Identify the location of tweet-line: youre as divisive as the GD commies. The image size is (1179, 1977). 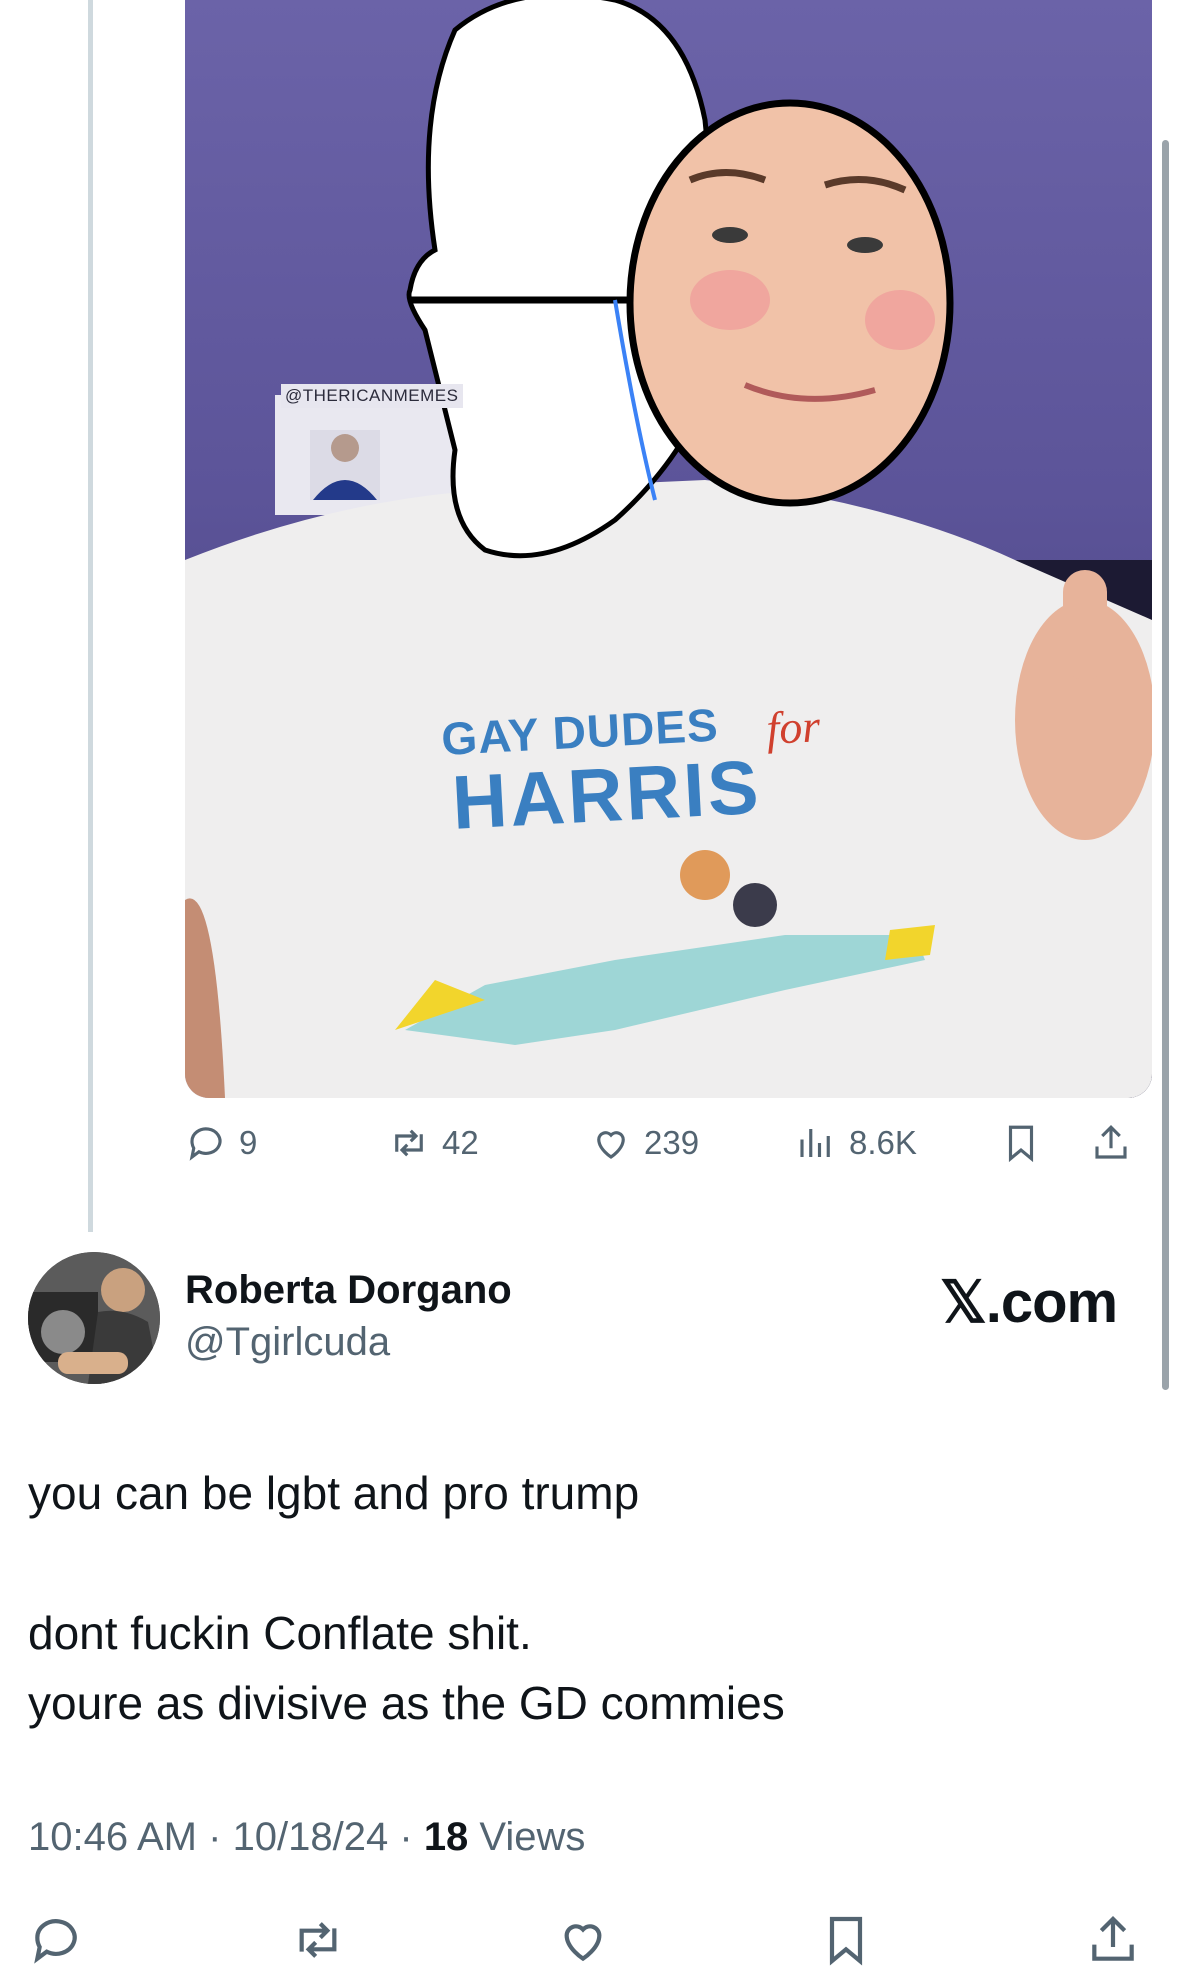
(406, 1703).